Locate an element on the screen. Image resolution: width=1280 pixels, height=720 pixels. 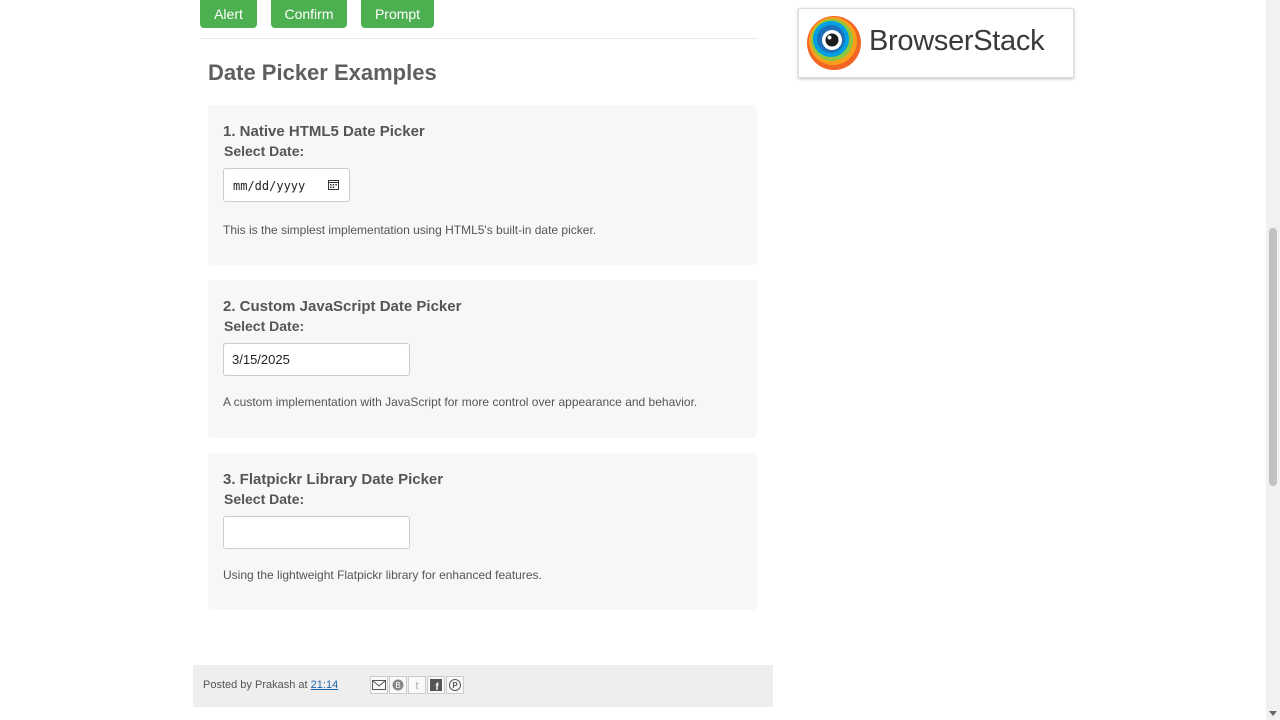
post-time-link: 21:14 is located at coordinates (325, 685).